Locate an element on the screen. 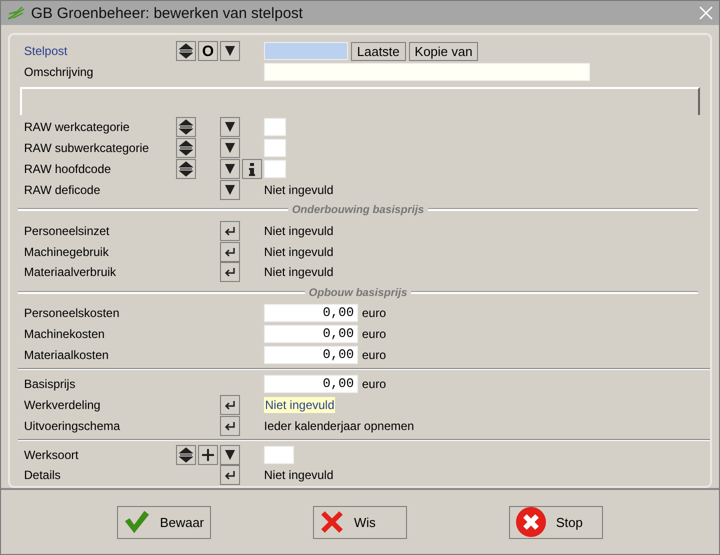  zero-button: O is located at coordinates (208, 51).